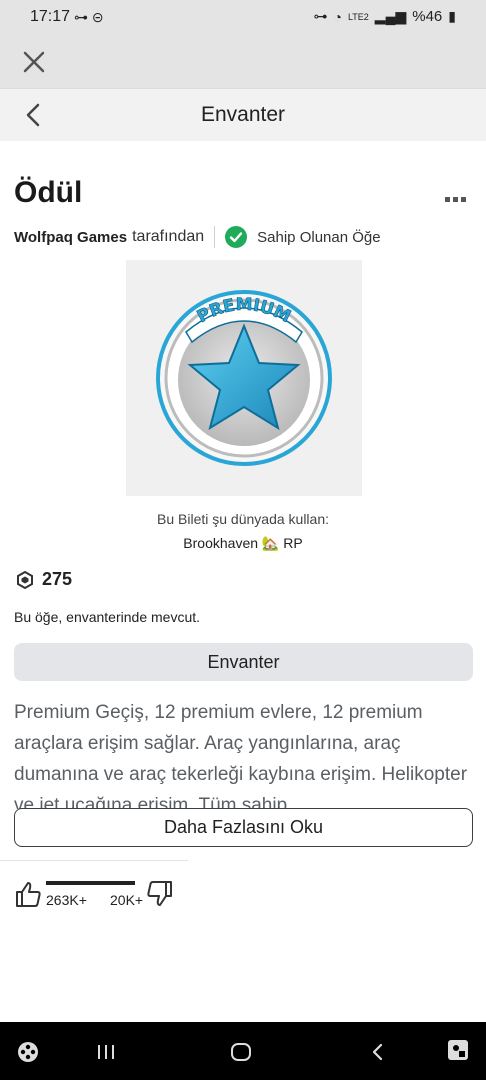 Image resolution: width=486 pixels, height=1080 pixels. What do you see at coordinates (81, 17) in the screenshot?
I see `key-icon: ⊶` at bounding box center [81, 17].